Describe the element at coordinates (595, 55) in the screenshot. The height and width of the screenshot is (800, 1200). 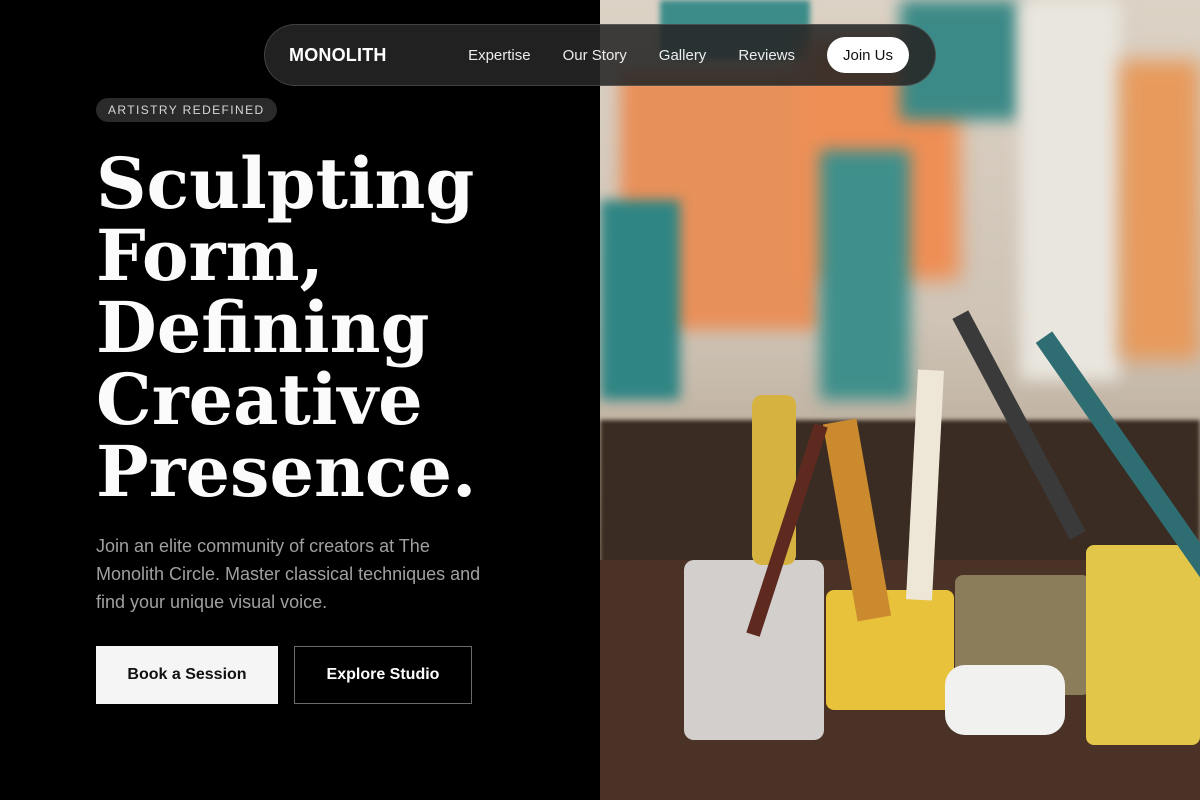
I see `nav-link-our-story: Our Story` at that location.